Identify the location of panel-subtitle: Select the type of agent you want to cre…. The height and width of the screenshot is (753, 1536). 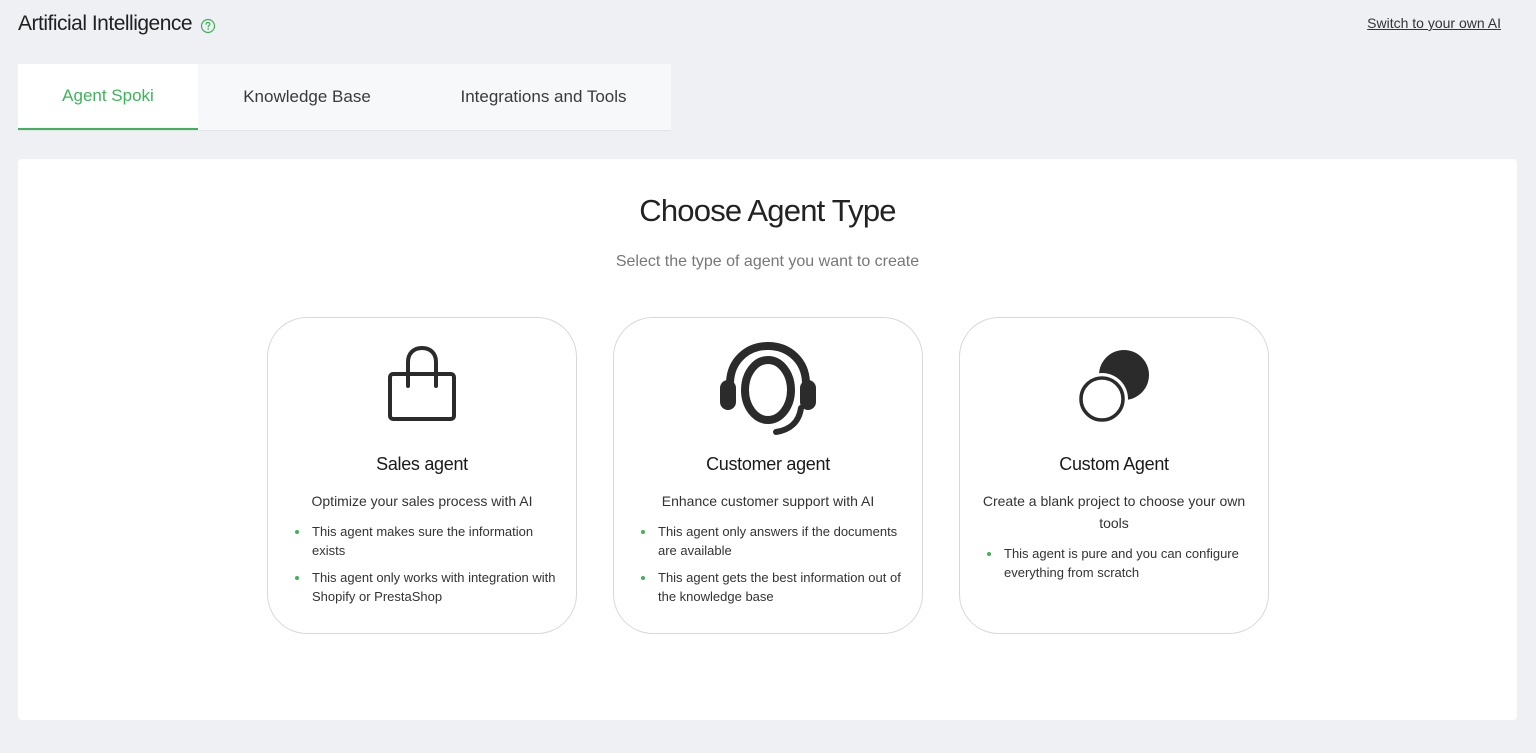
(767, 261).